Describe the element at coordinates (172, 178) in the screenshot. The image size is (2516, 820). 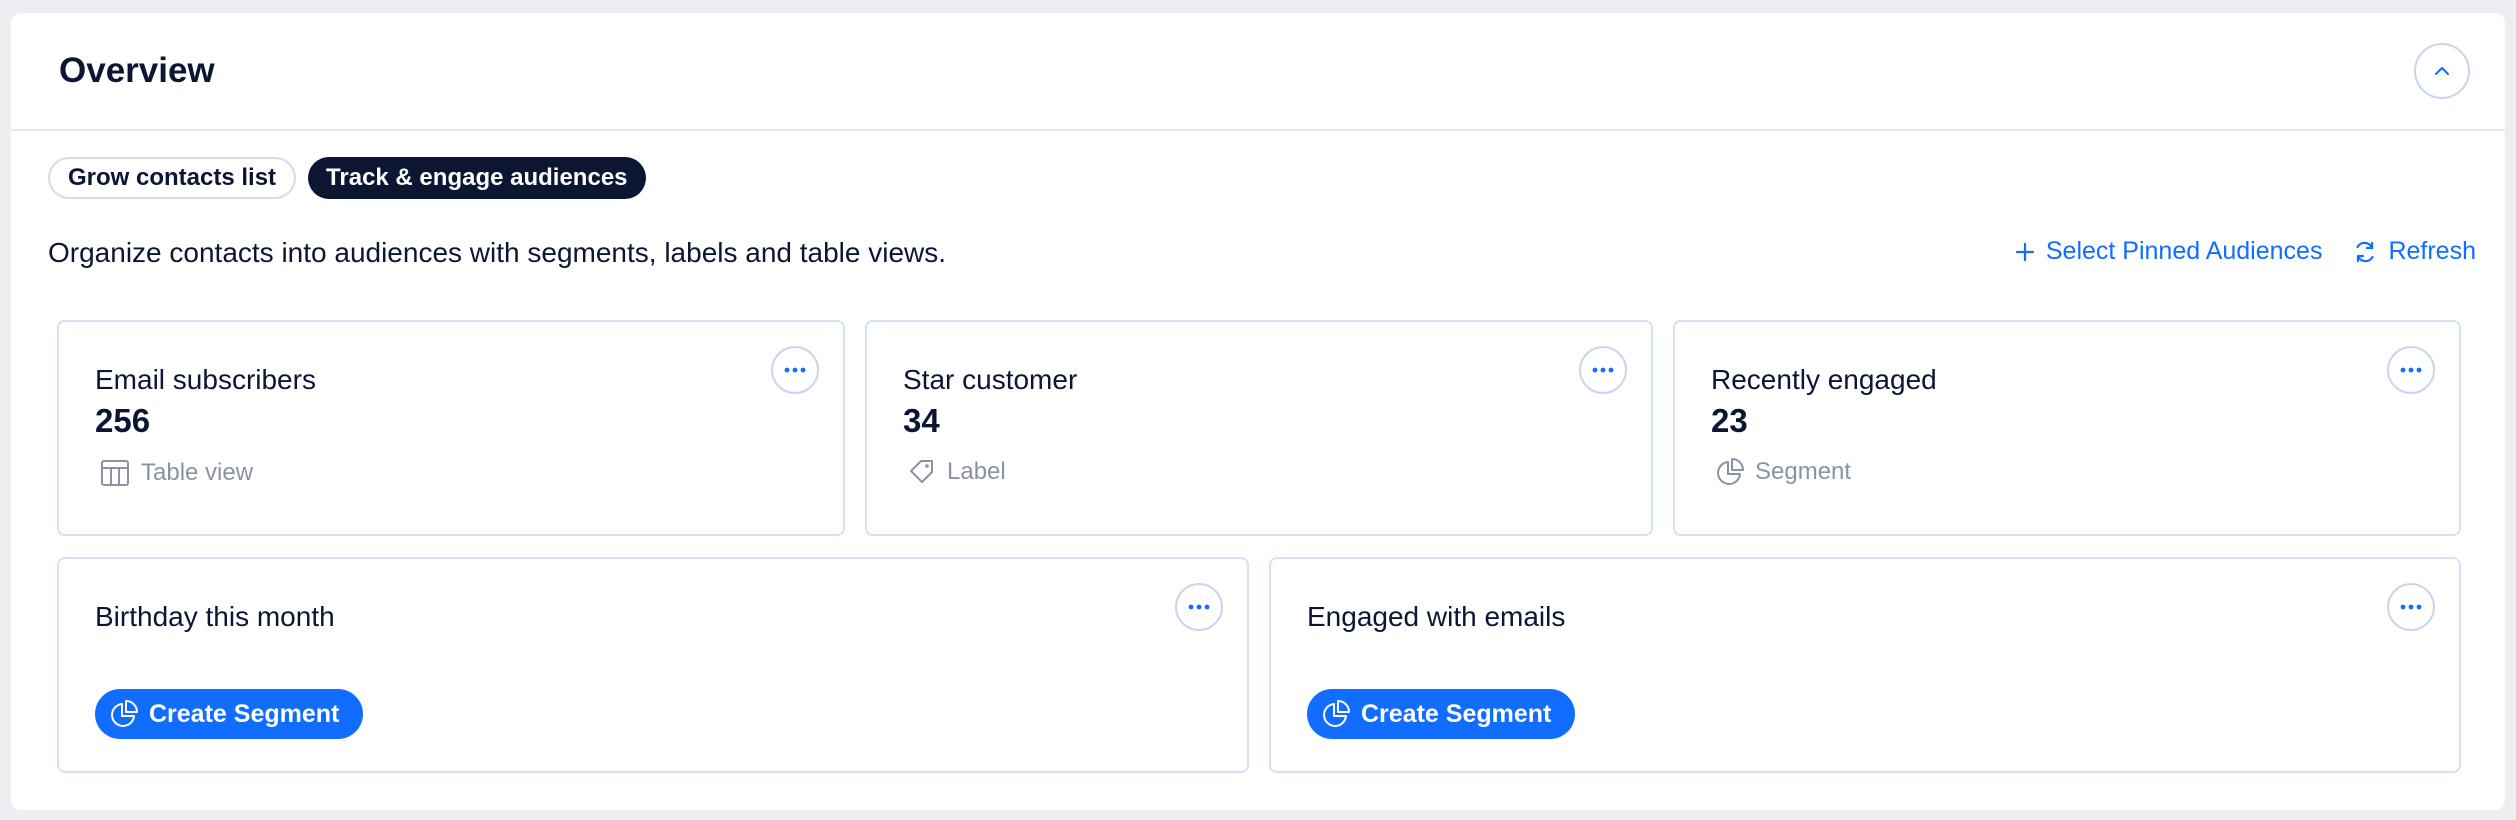
I see `tab-grow-contacts-list: Grow contacts list` at that location.